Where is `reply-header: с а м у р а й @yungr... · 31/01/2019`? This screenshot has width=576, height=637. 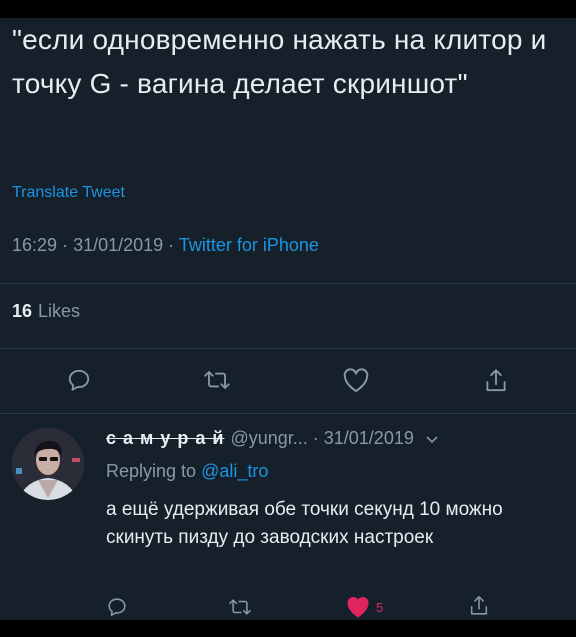 reply-header: с а м у р а й @yungr... · 31/01/2019 is located at coordinates (272, 439).